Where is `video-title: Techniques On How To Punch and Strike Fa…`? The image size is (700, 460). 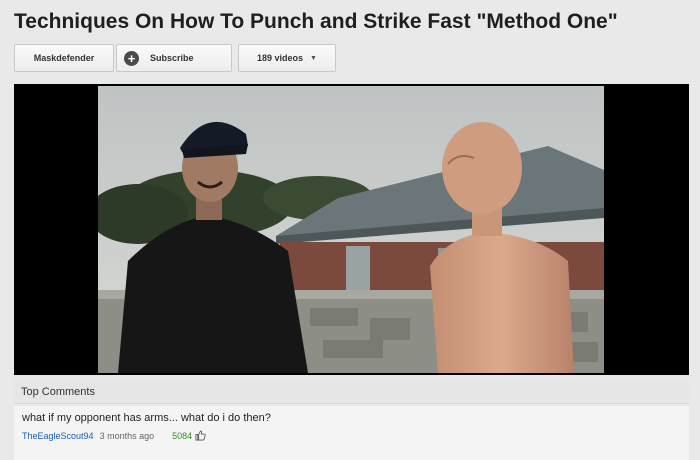
video-title: Techniques On How To Punch and Strike Fa… is located at coordinates (316, 21).